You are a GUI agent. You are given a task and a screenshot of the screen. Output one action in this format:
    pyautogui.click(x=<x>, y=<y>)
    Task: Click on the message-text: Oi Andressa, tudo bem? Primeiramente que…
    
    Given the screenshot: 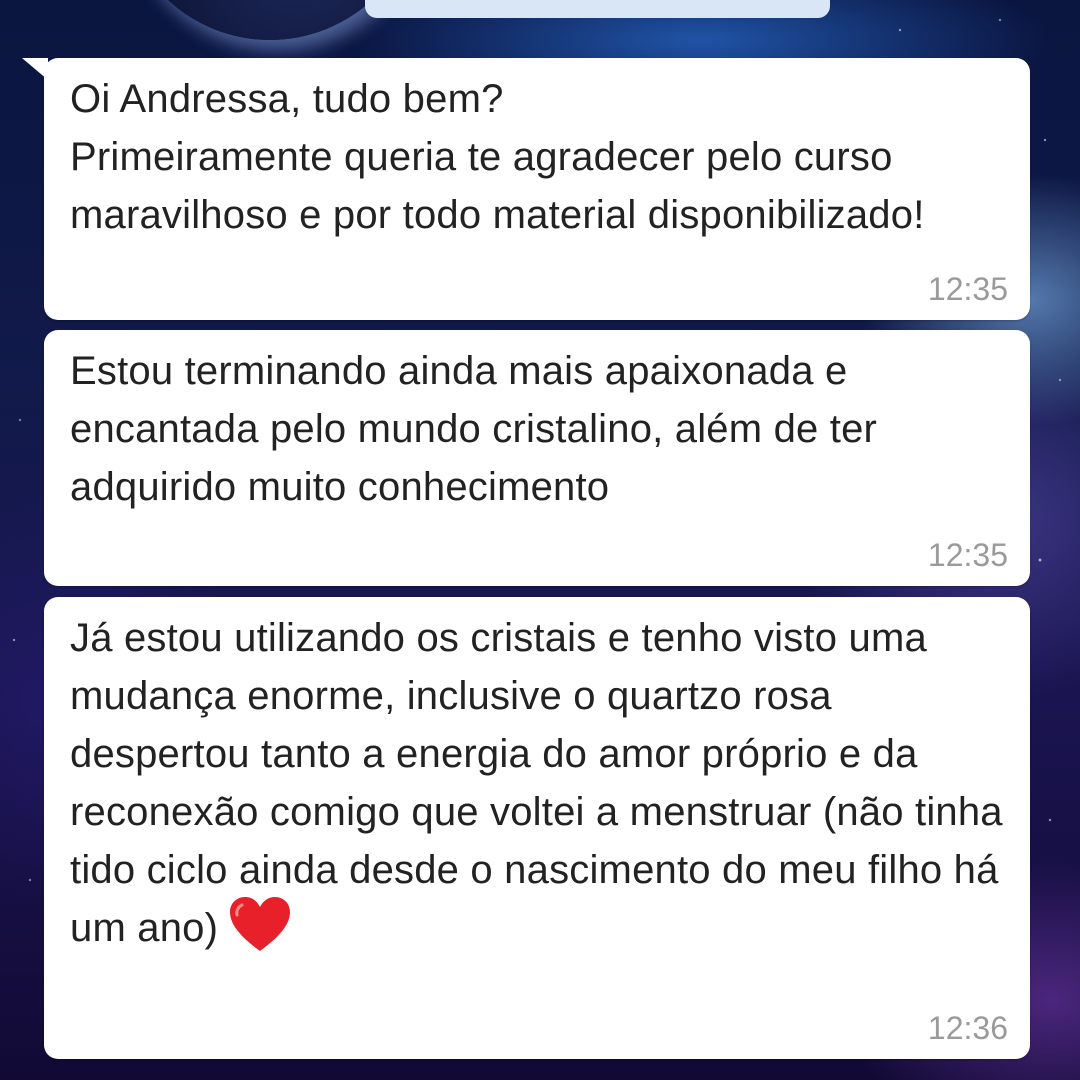 What is the action you would take?
    pyautogui.click(x=497, y=157)
    